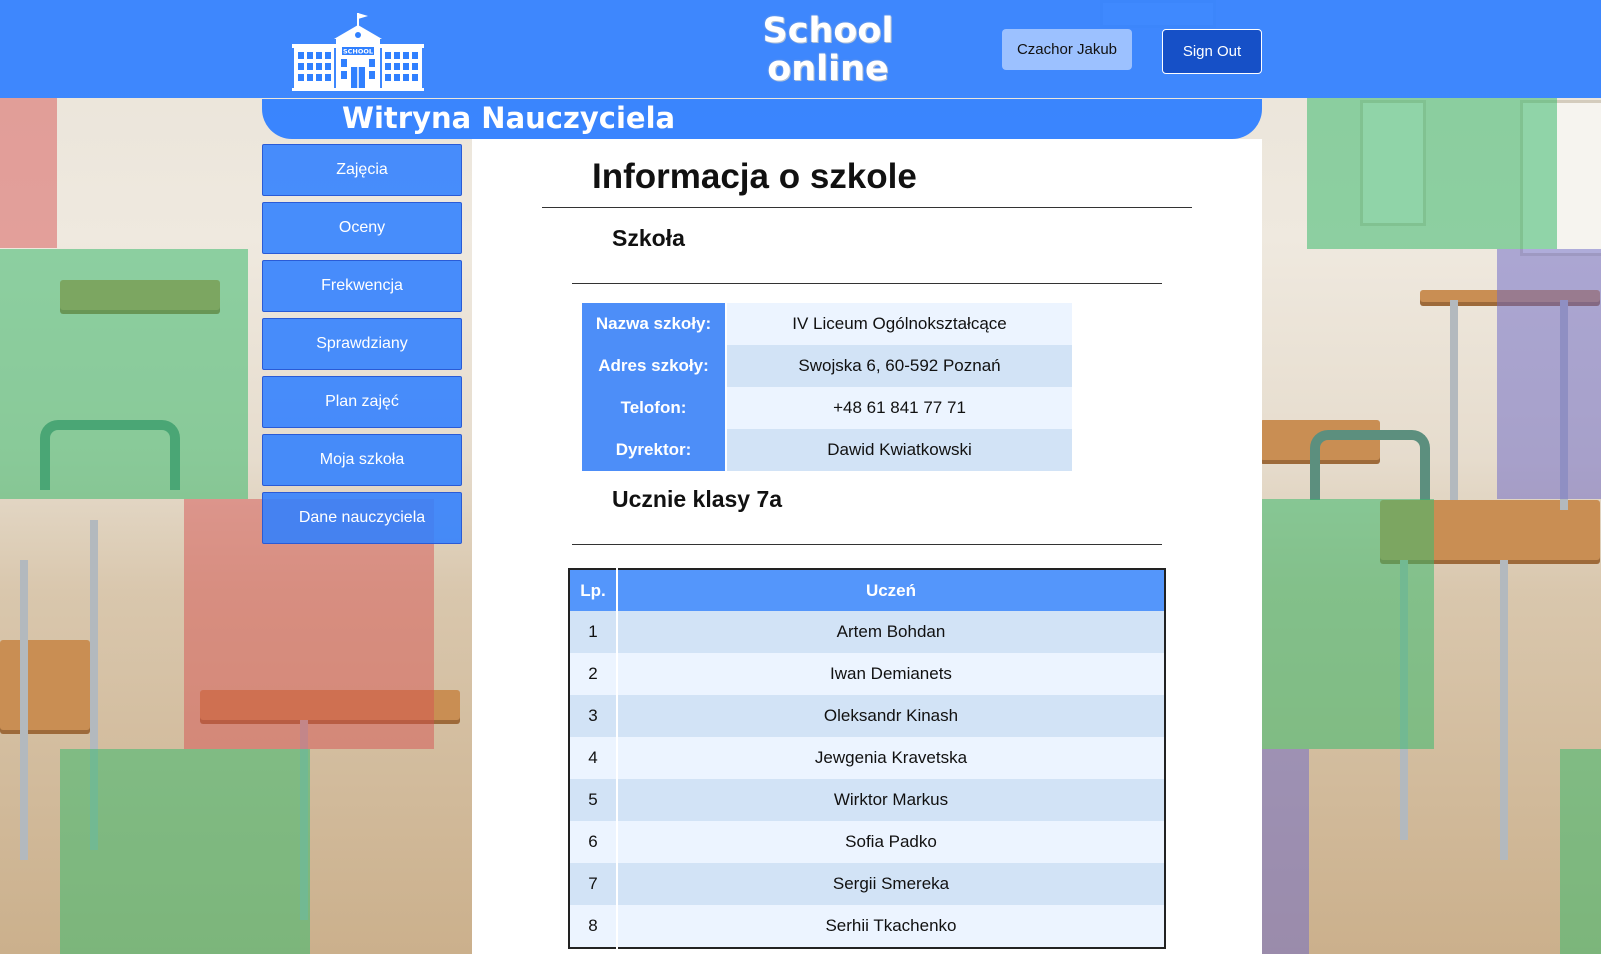 The width and height of the screenshot is (1601, 954). I want to click on site-title-line-1: School, so click(828, 31).